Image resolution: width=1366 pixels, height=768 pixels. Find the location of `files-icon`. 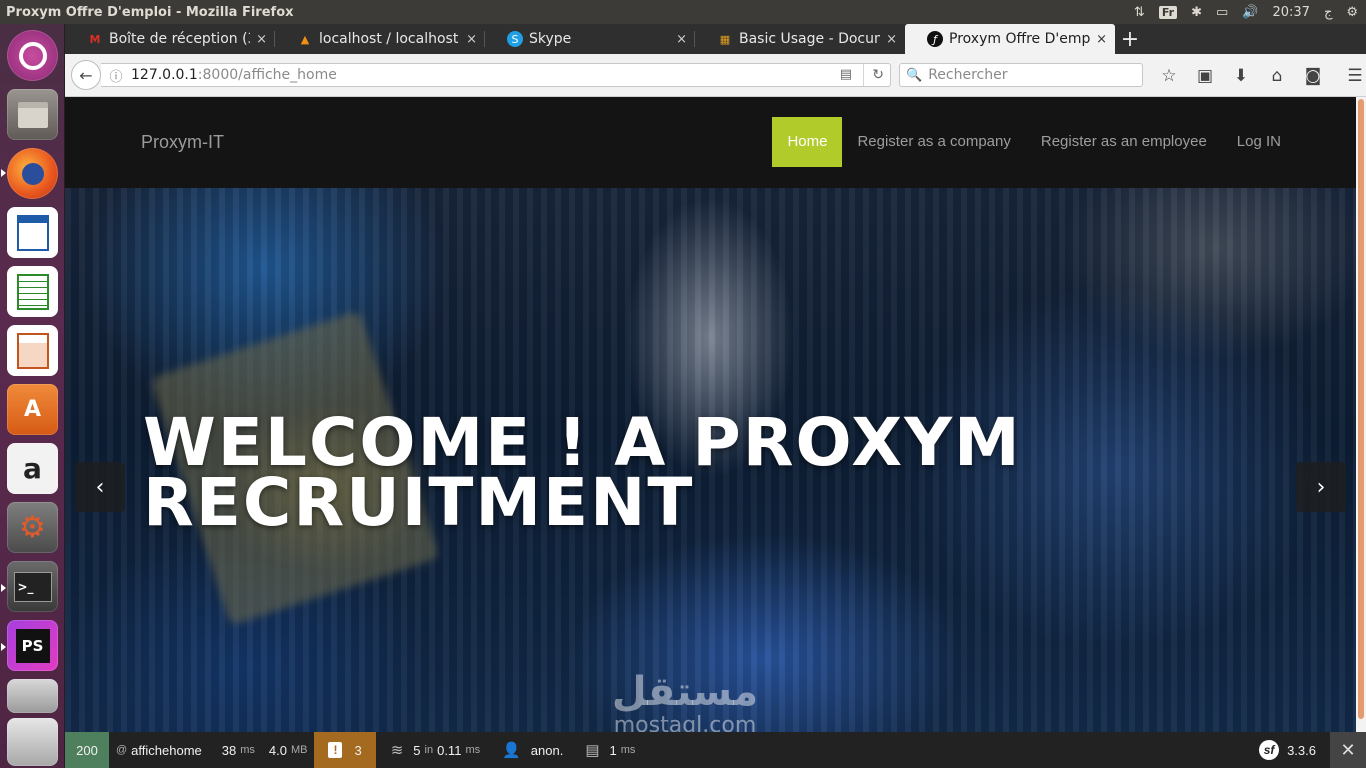

files-icon is located at coordinates (32, 114).